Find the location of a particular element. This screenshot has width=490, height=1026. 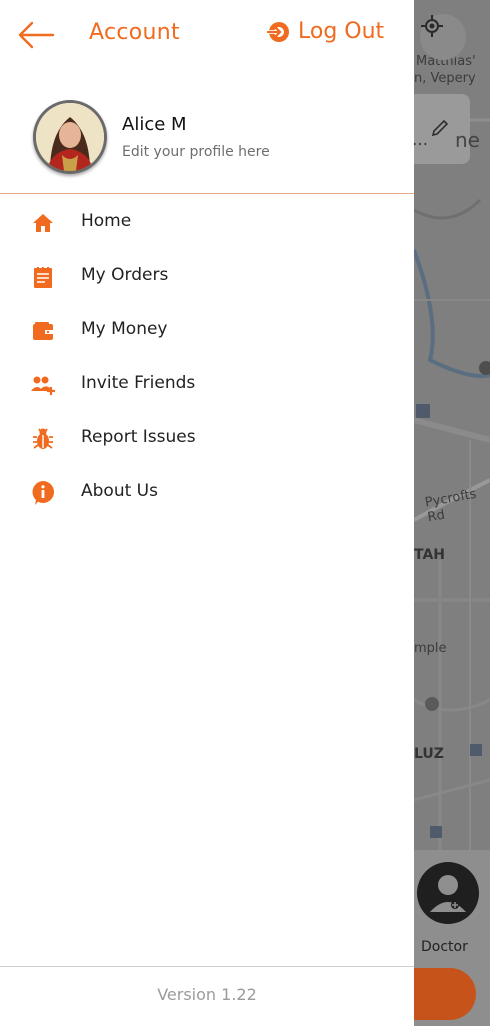

map-label: mple is located at coordinates (430, 648).